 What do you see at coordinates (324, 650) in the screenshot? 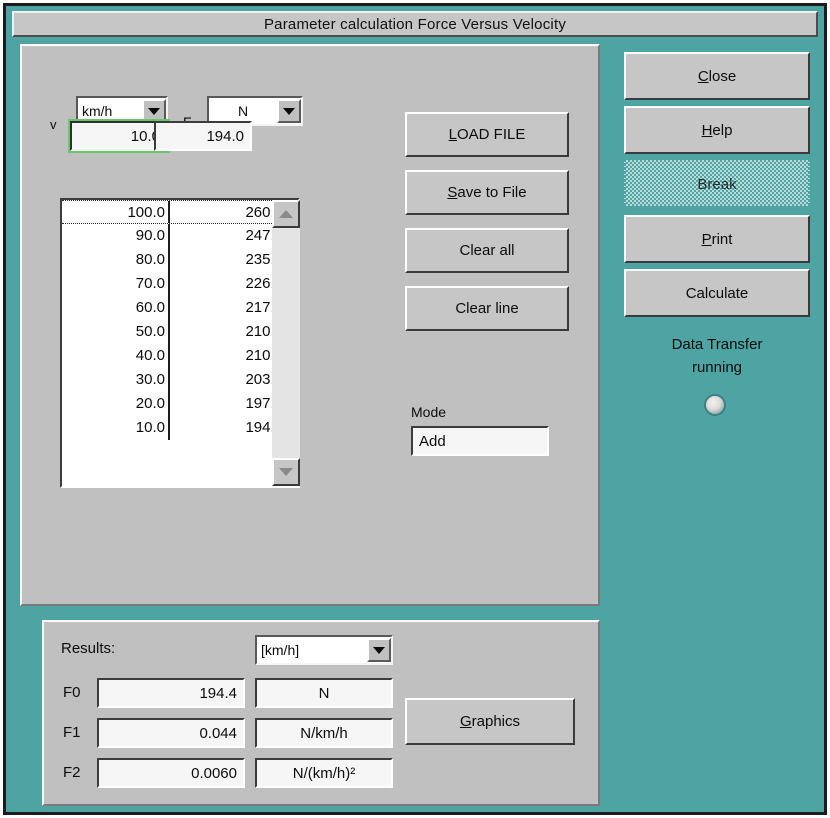
I see `results-unit-select: [km/h]` at bounding box center [324, 650].